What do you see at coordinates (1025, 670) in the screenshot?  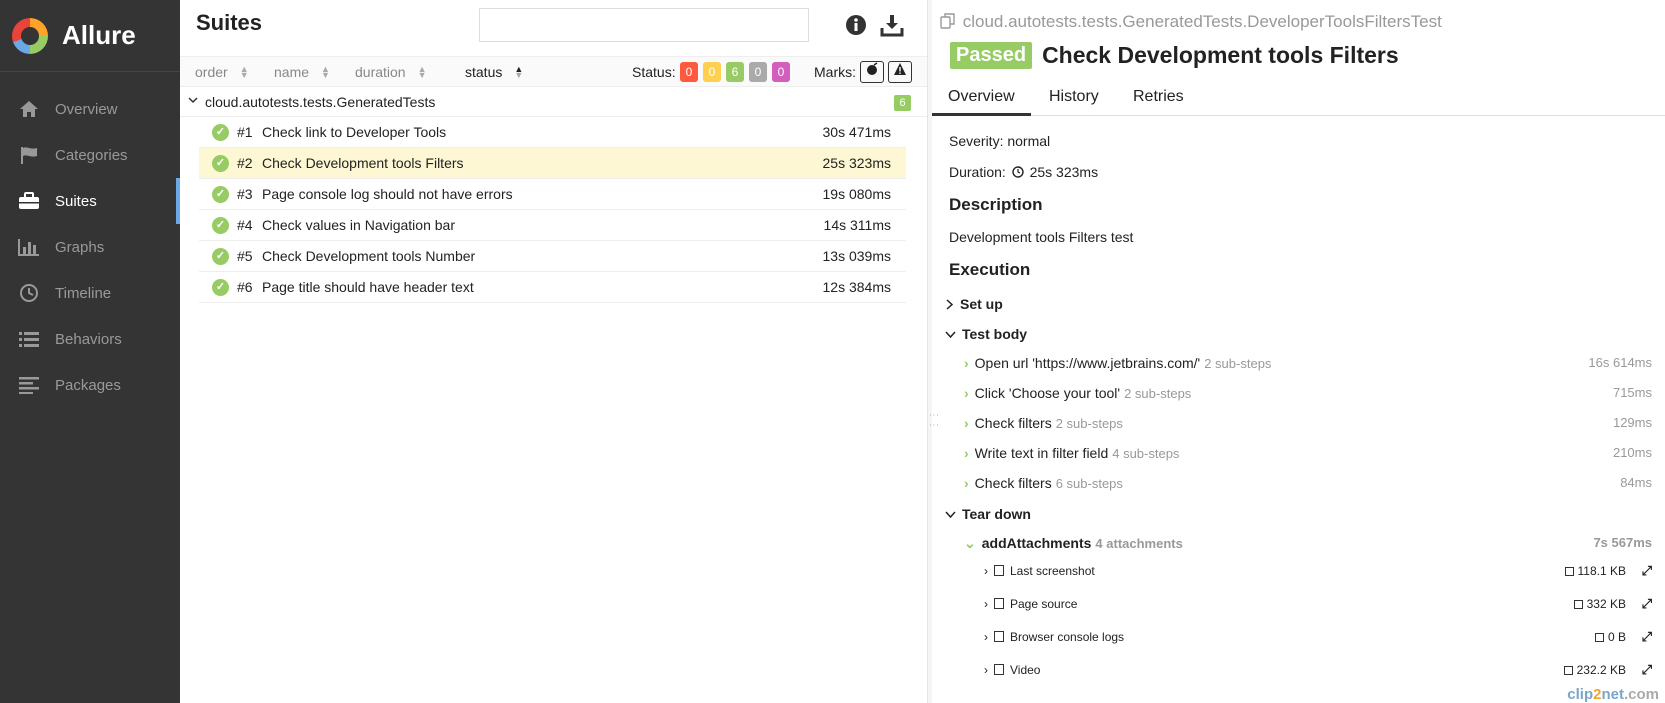 I see `attachment-name: Video` at bounding box center [1025, 670].